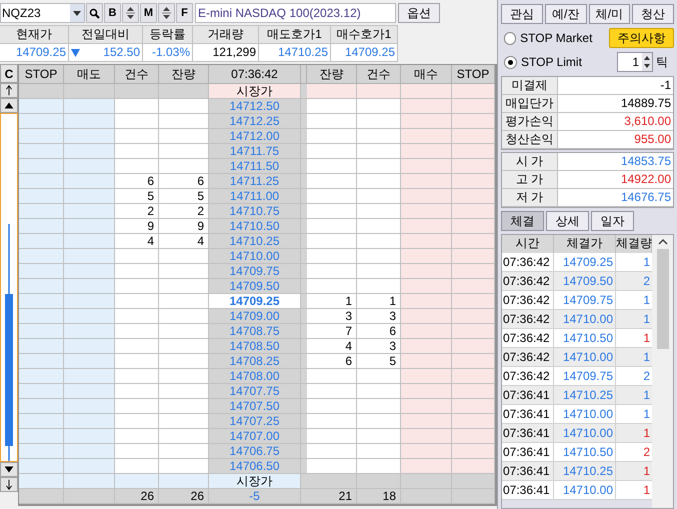  What do you see at coordinates (647, 62) in the screenshot?
I see `spinner-arrows-icon` at bounding box center [647, 62].